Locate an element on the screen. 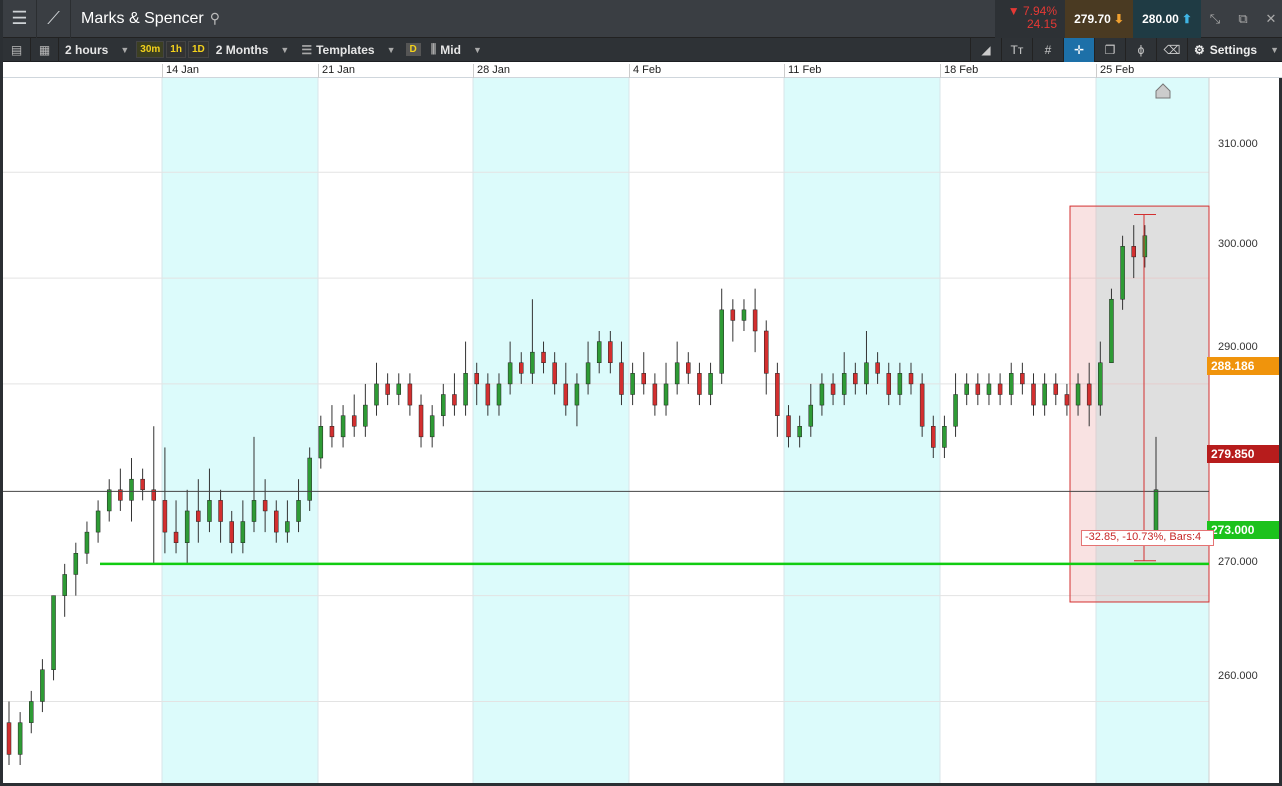 The image size is (1282, 786). sell-price: 279.70 is located at coordinates (1092, 18).